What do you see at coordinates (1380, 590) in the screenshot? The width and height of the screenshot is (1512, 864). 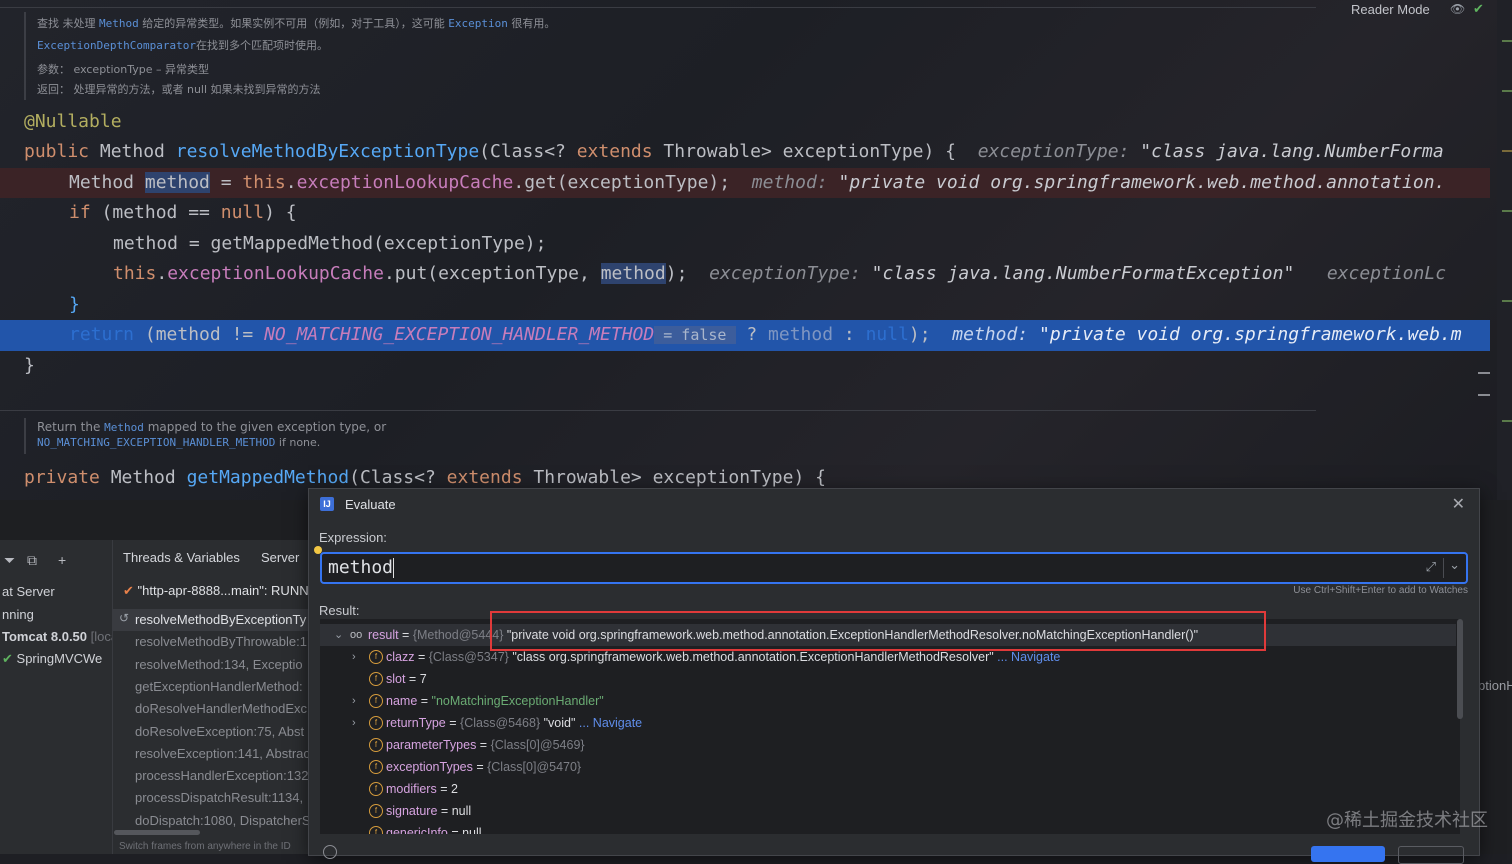 I see `watch-hint: Use Ctrl+Shift+Enter to add to Watches` at bounding box center [1380, 590].